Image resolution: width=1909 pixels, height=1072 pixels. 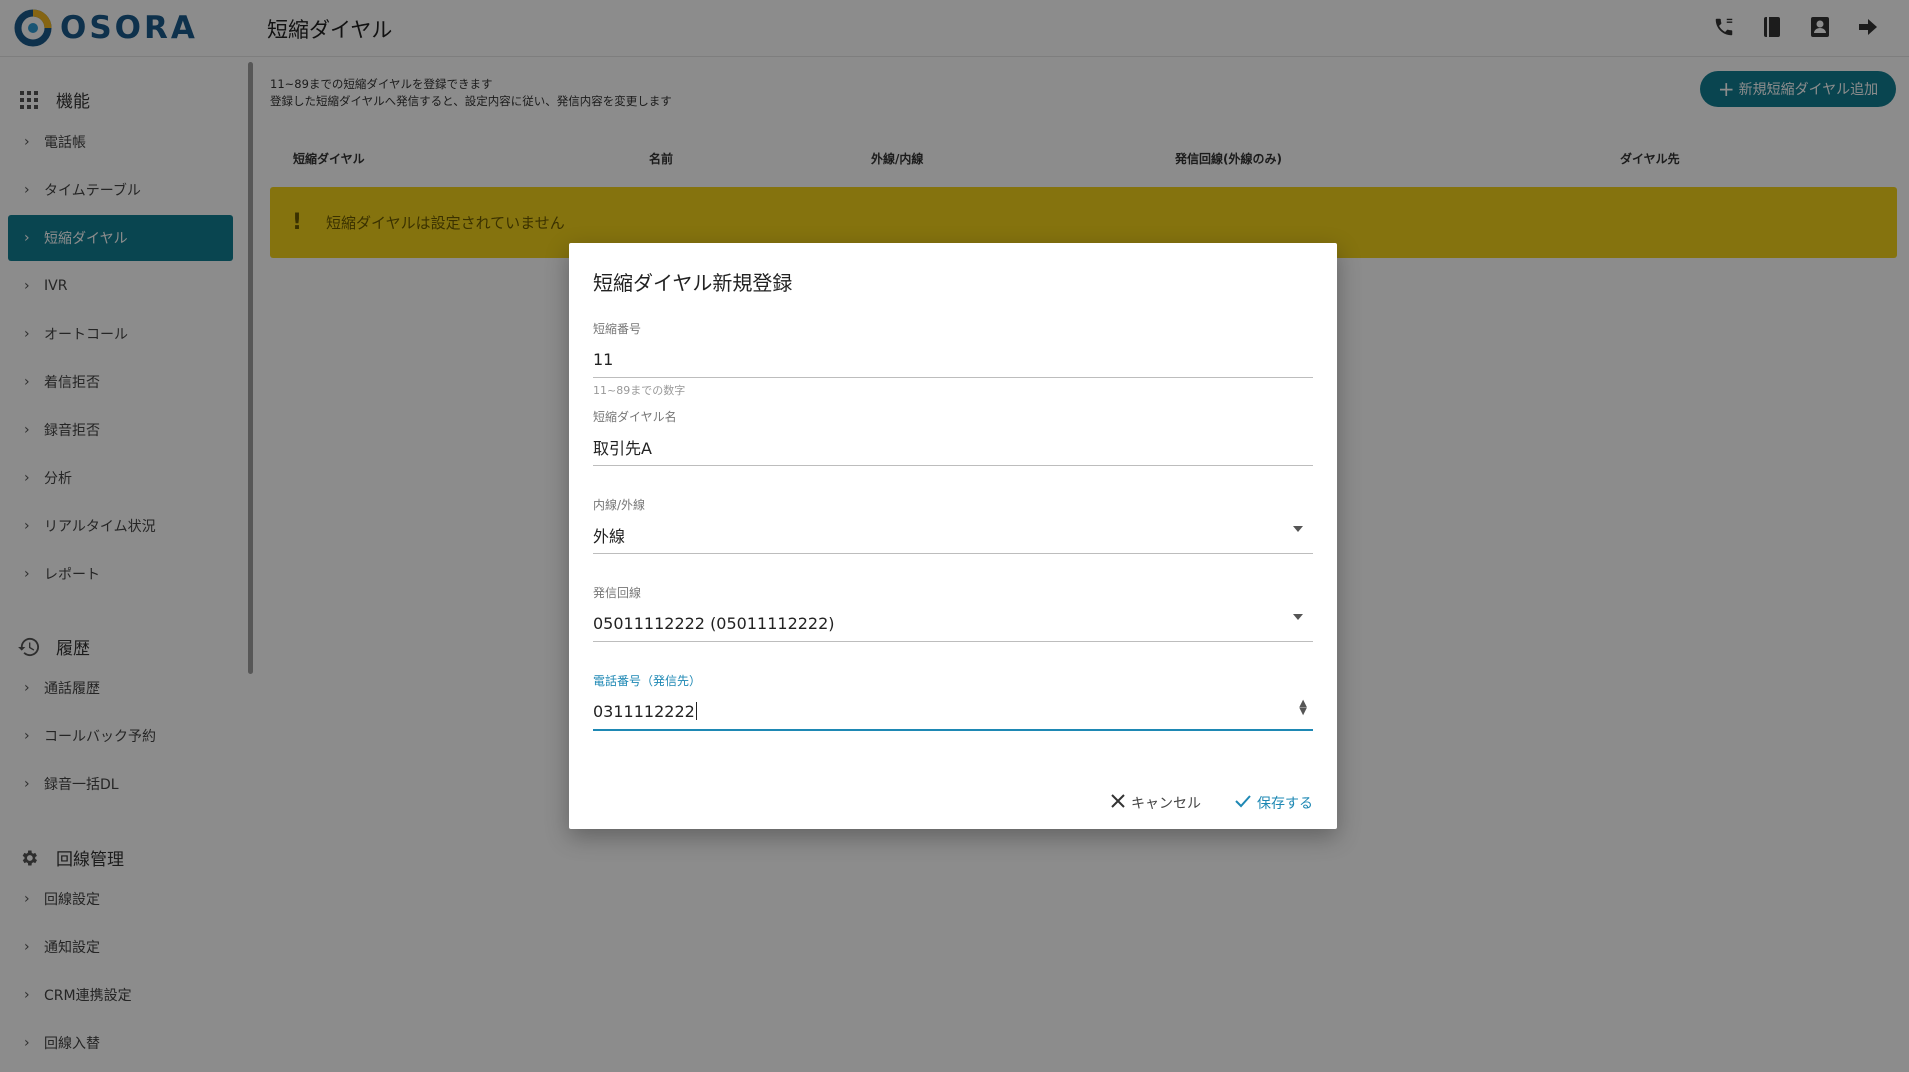 I want to click on field-label: 電話番号（発信先）, so click(x=647, y=681).